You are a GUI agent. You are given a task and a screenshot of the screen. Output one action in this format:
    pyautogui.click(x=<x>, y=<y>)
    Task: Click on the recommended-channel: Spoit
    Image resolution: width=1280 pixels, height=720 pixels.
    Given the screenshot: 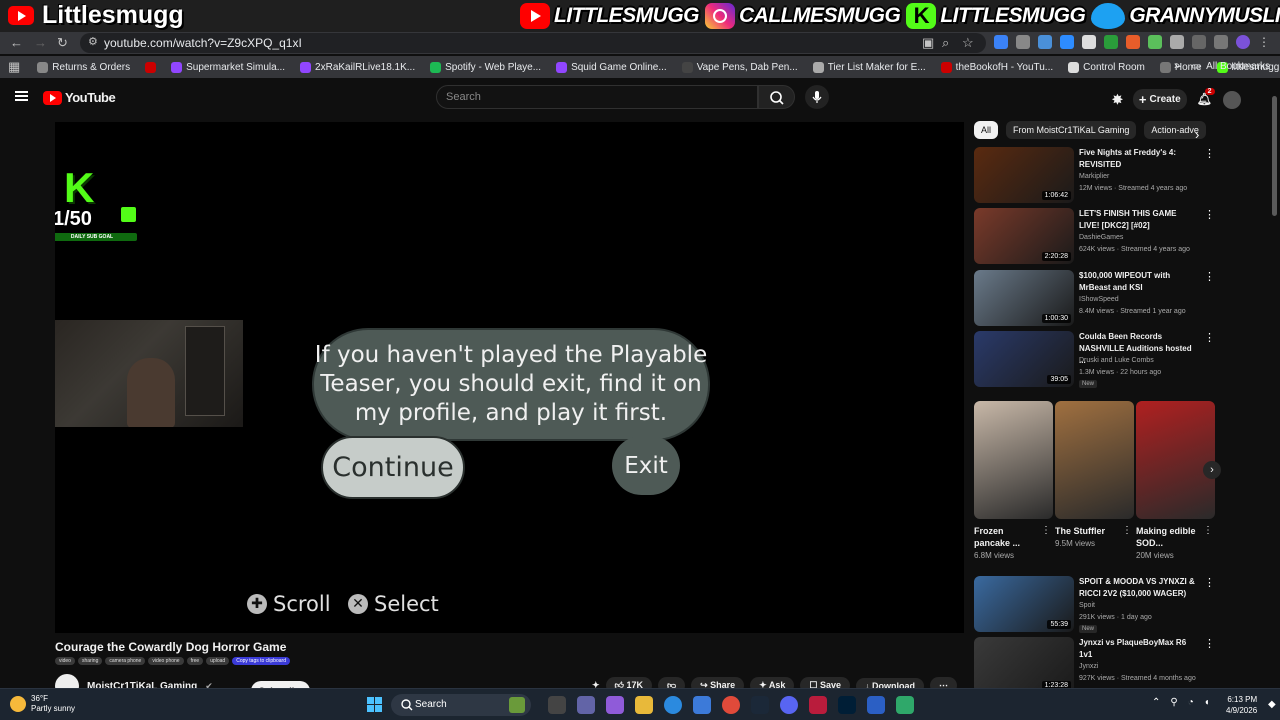 What is the action you would take?
    pyautogui.click(x=1144, y=606)
    